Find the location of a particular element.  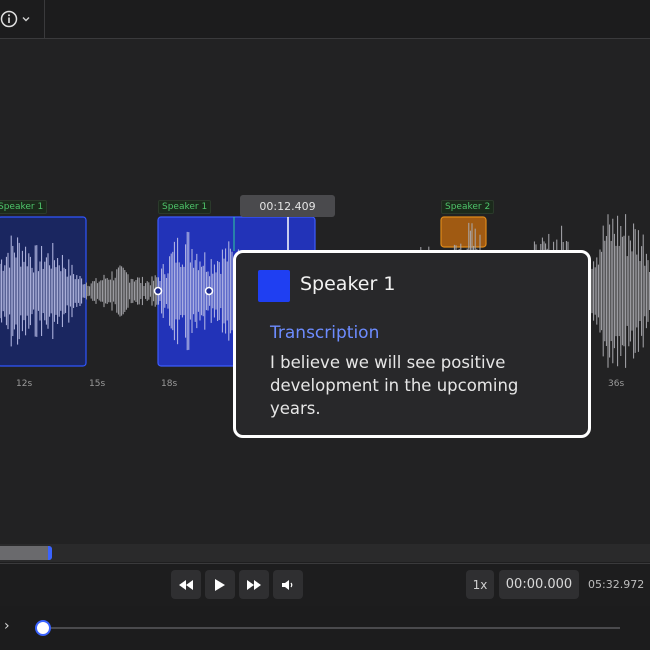

transcription-title: Transcription is located at coordinates (325, 333).